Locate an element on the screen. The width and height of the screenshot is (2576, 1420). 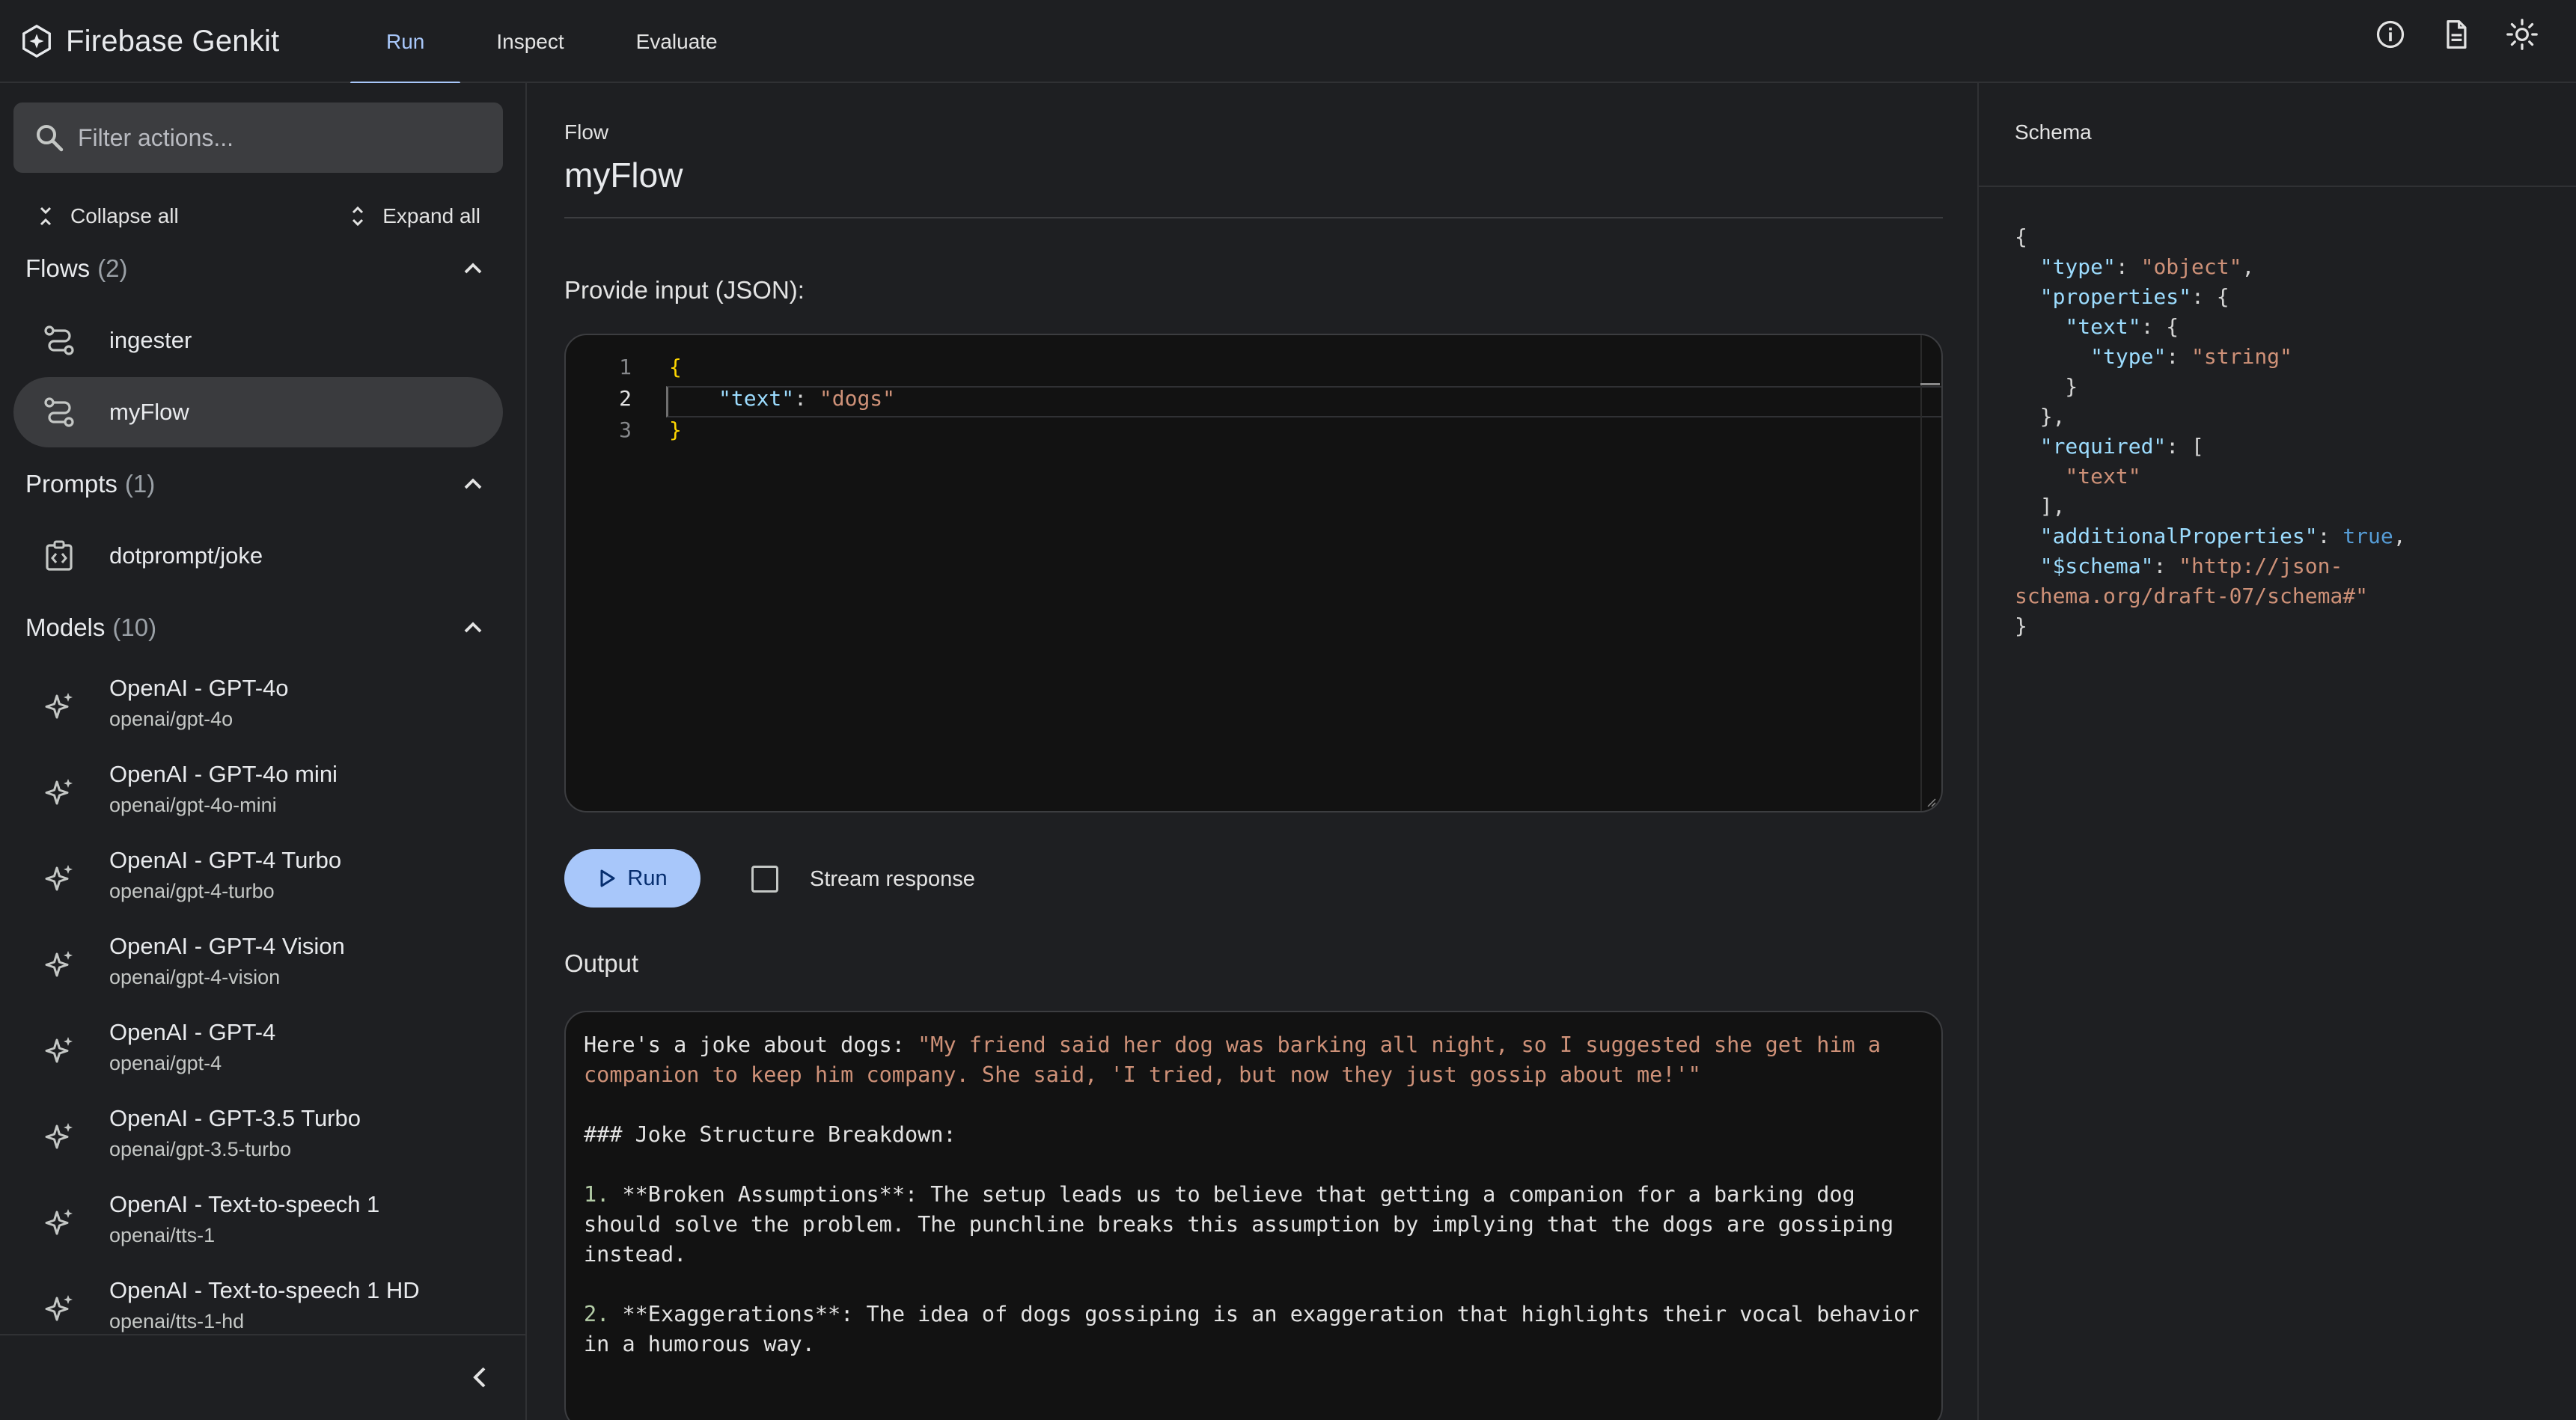
input-label: Provide input (JSON): is located at coordinates (684, 290).